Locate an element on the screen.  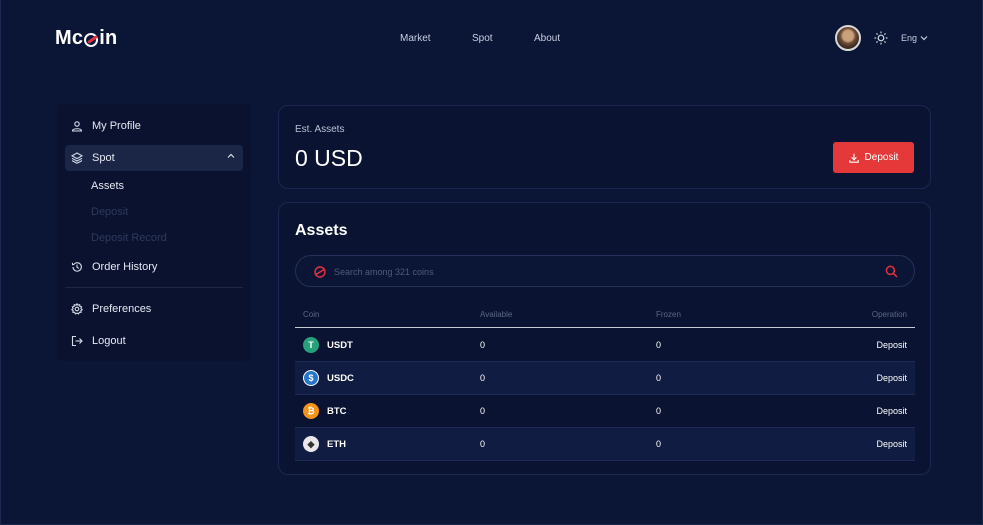
chevron-up-icon is located at coordinates (231, 155).